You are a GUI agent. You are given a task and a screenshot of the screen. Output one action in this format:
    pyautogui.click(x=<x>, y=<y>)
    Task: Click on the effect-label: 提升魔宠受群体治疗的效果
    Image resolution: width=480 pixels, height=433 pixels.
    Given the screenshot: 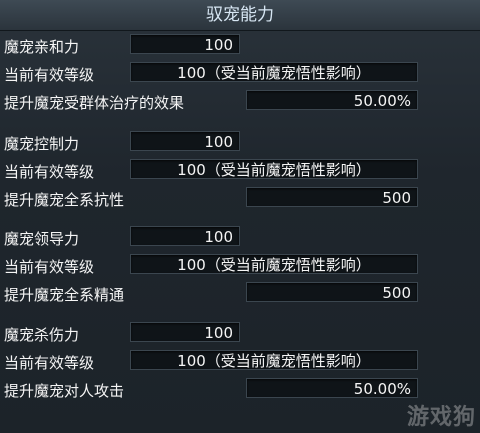 What is the action you would take?
    pyautogui.click(x=94, y=103)
    